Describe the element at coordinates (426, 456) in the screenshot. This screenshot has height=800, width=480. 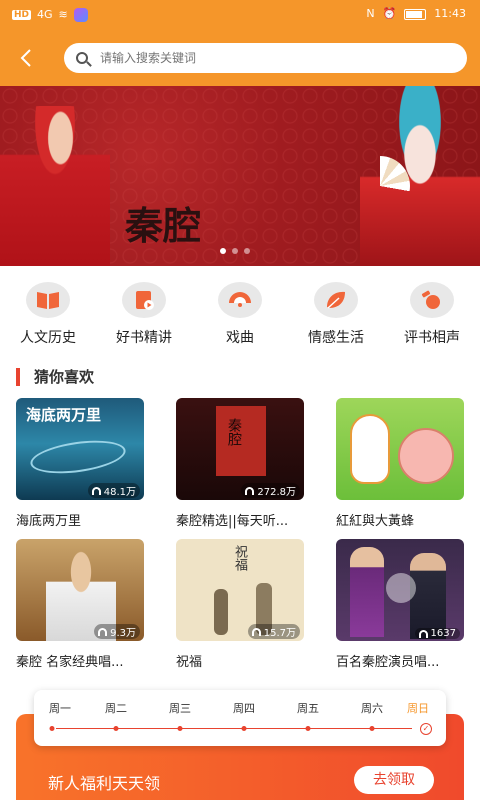
I see `cover-pig` at that location.